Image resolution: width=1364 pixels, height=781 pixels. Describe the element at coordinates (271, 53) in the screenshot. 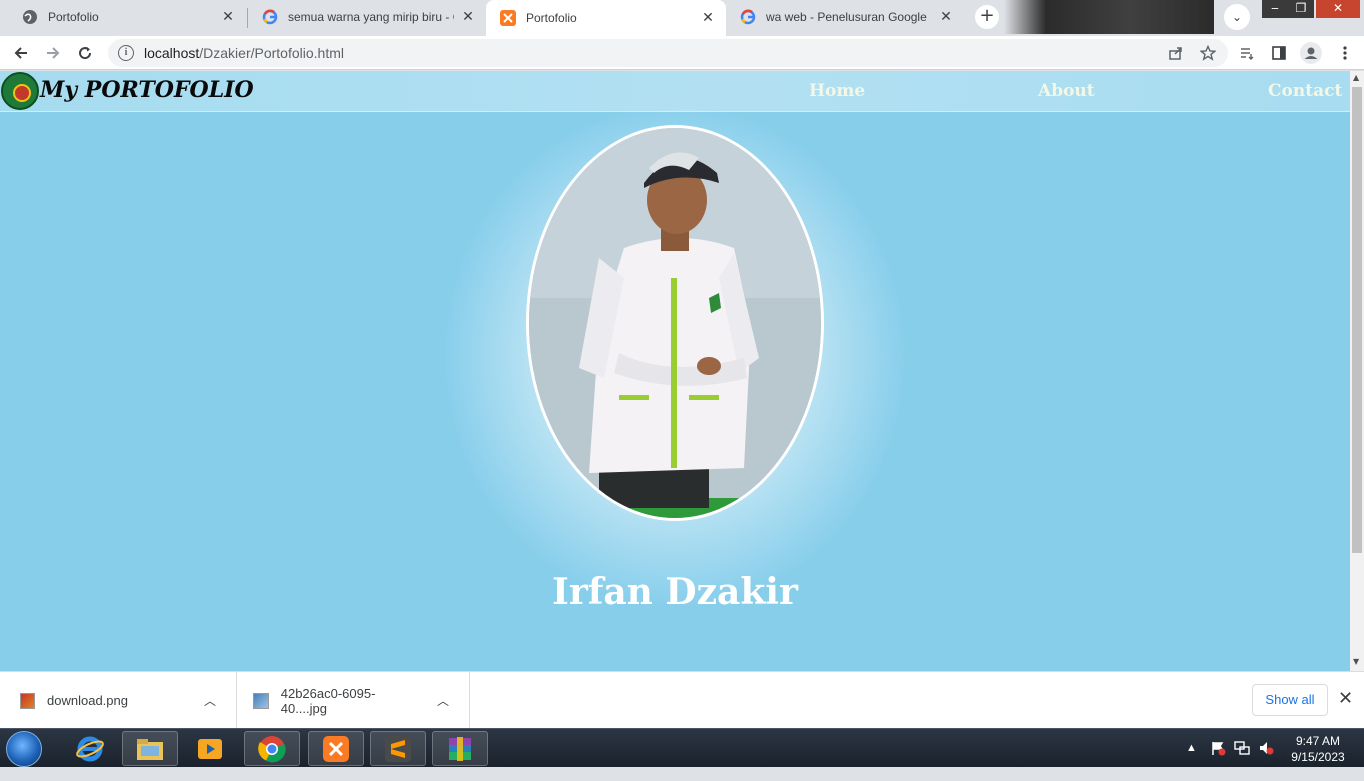

I see `url-path: /Dzakier/Portofolio.html` at that location.